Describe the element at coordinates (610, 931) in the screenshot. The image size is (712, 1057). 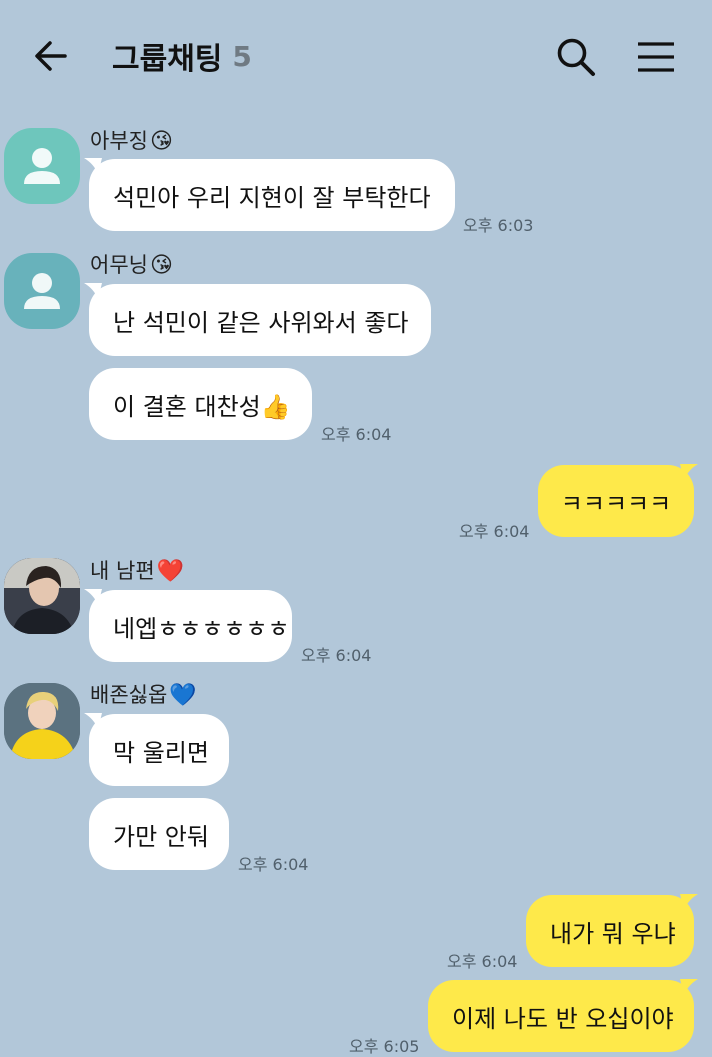
I see `message-bubble: 내가 뭐 우냐` at that location.